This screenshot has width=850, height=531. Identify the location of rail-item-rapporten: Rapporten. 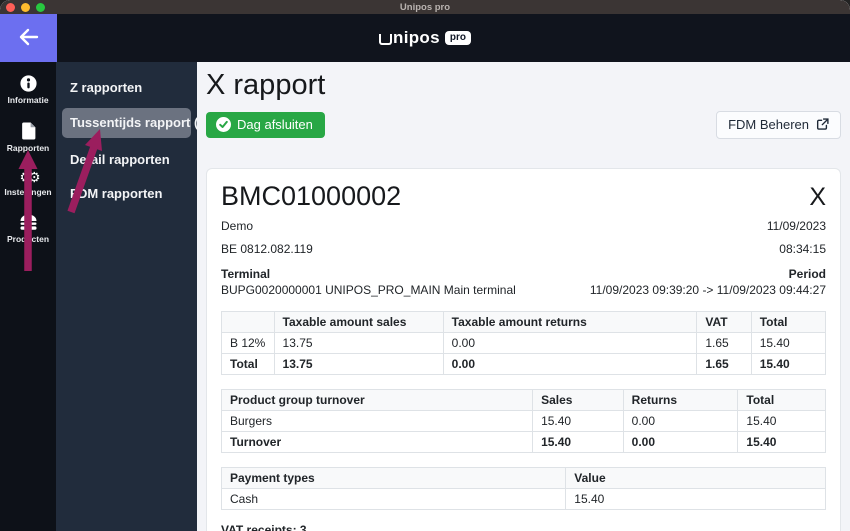
(28, 137).